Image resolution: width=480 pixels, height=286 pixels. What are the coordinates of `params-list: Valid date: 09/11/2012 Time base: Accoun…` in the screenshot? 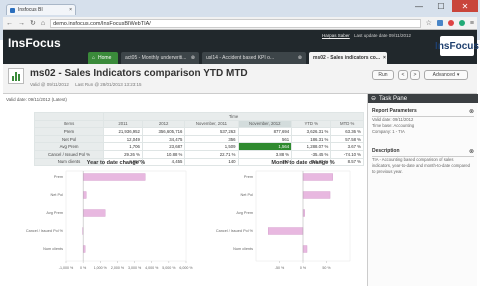 It's located at (423, 126).